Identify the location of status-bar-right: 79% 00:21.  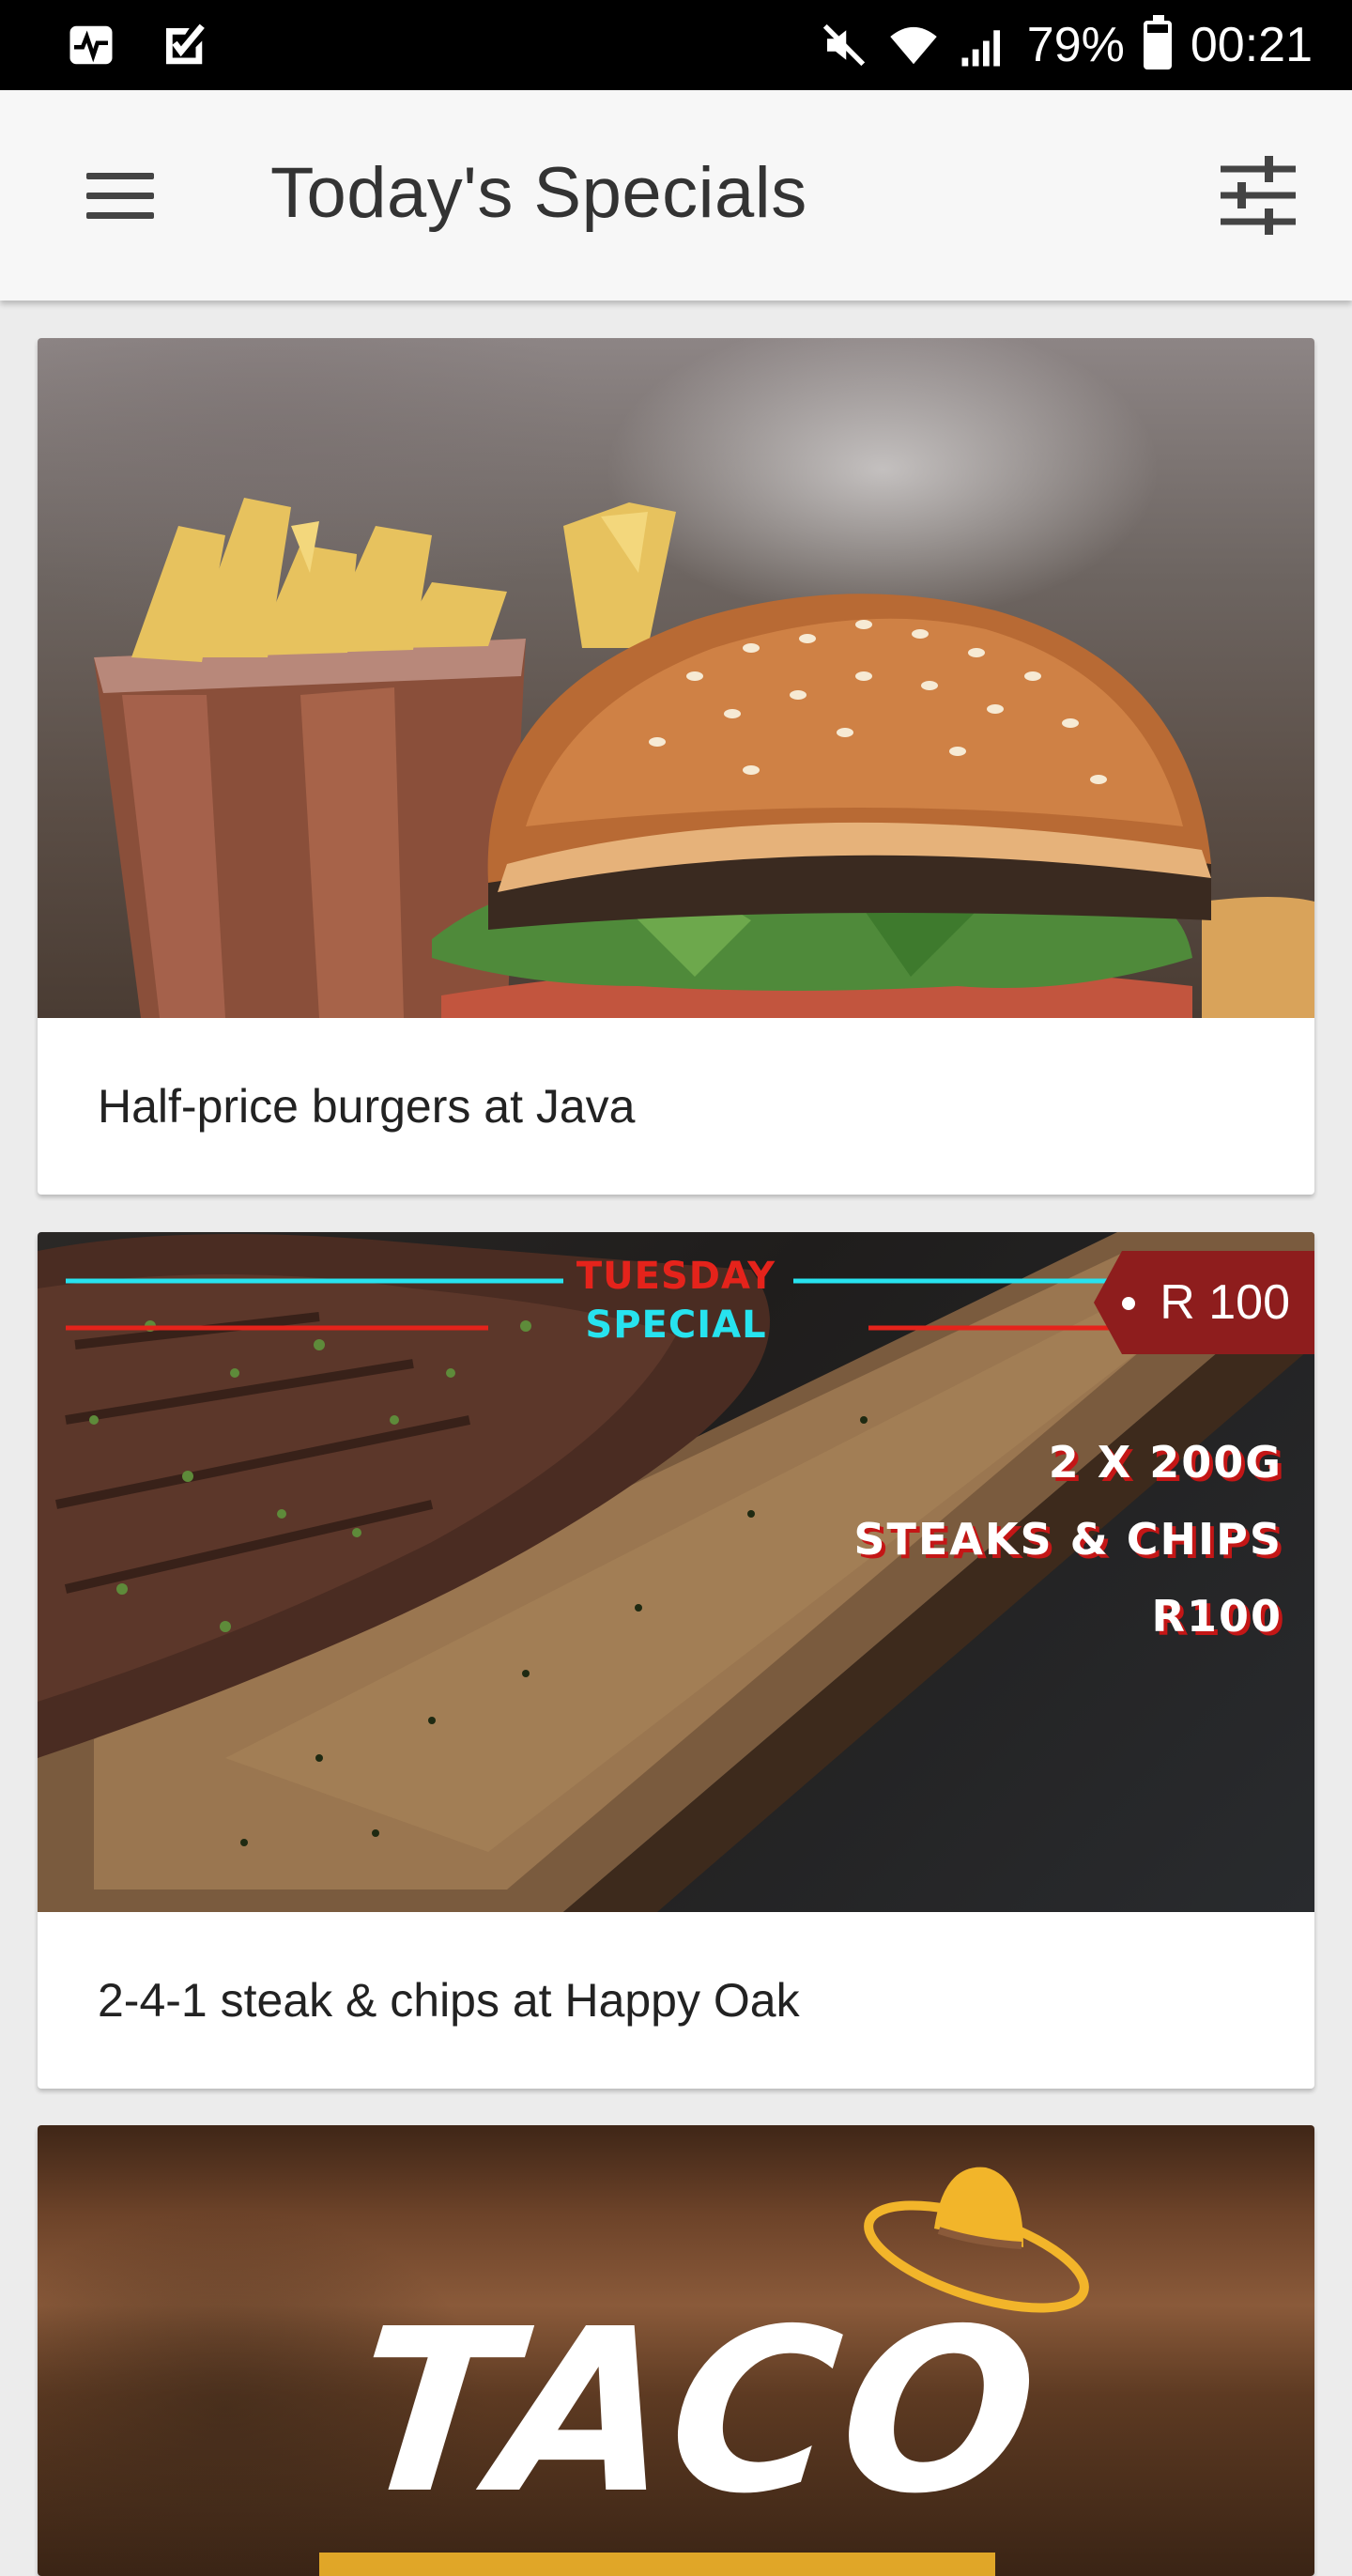
(1066, 44).